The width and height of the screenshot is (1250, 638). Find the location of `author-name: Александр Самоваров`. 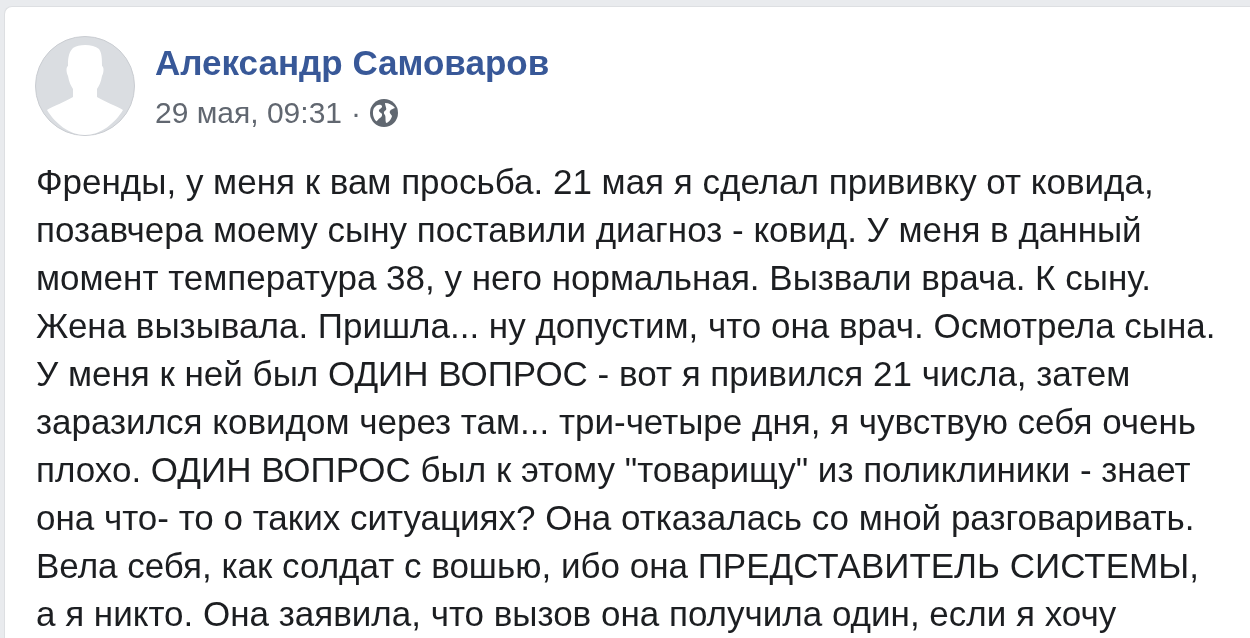

author-name: Александр Самоваров is located at coordinates (352, 63).